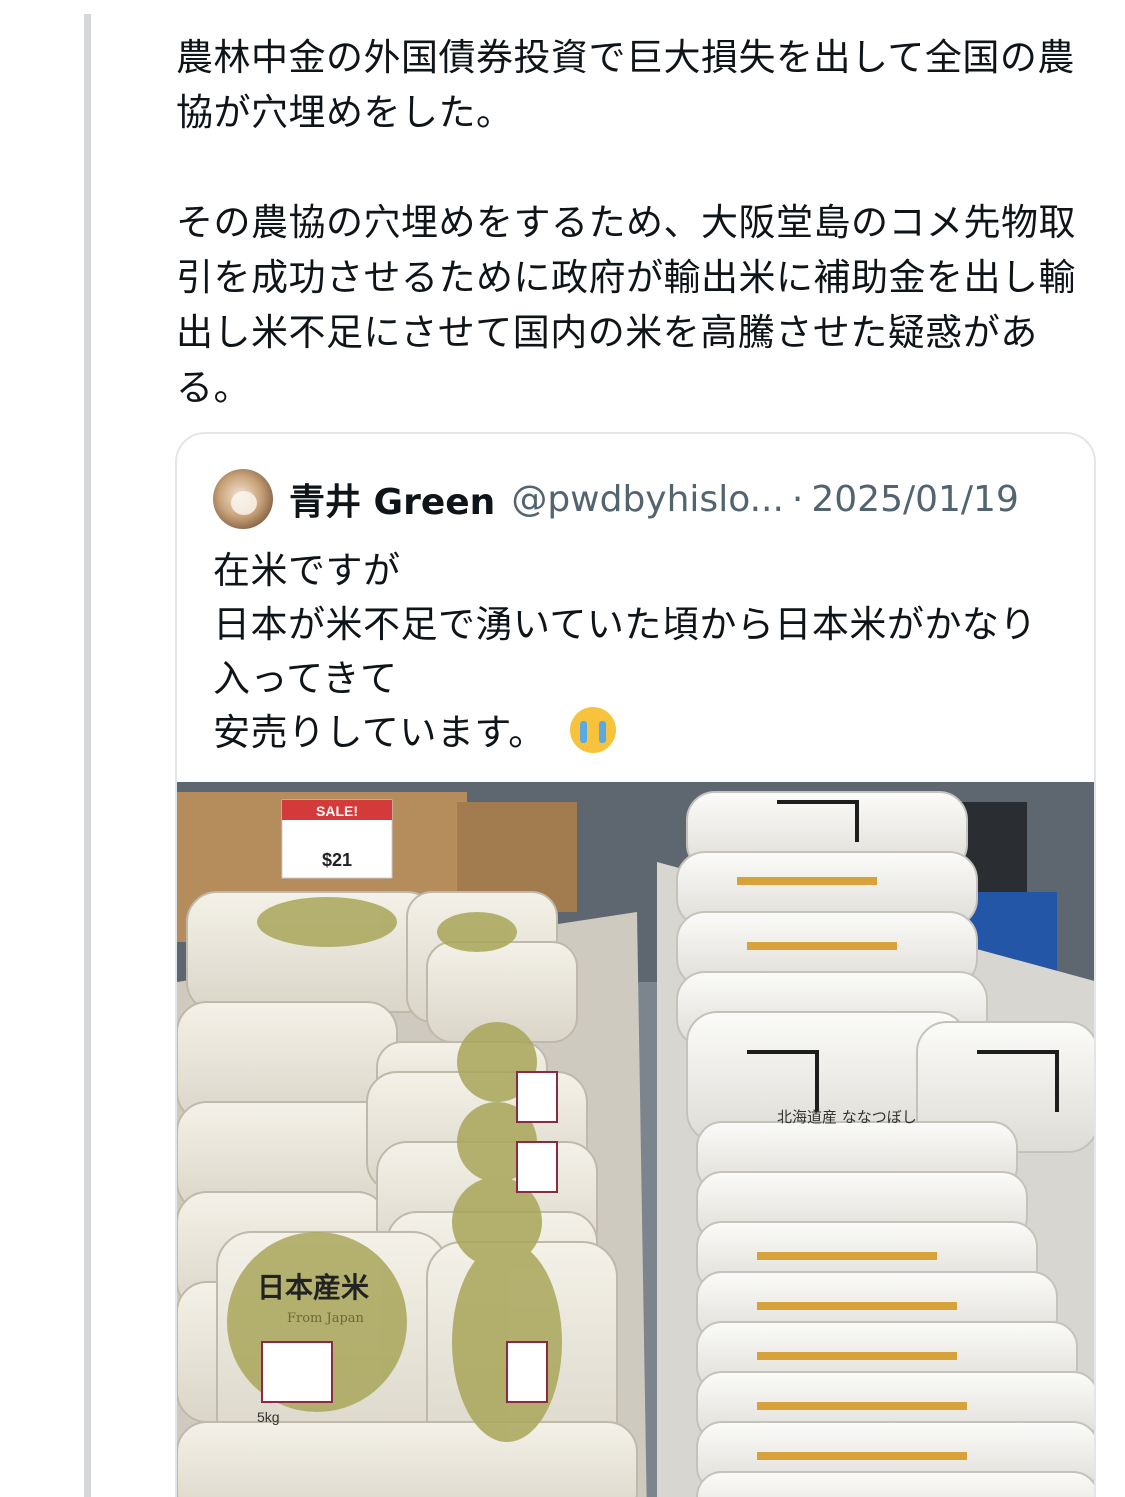  What do you see at coordinates (337, 839) in the screenshot?
I see `sale-sign: SALE! $21` at bounding box center [337, 839].